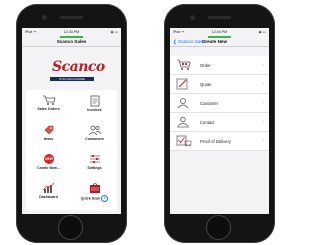  What do you see at coordinates (215, 41) in the screenshot?
I see `page-title: Create New` at bounding box center [215, 41].